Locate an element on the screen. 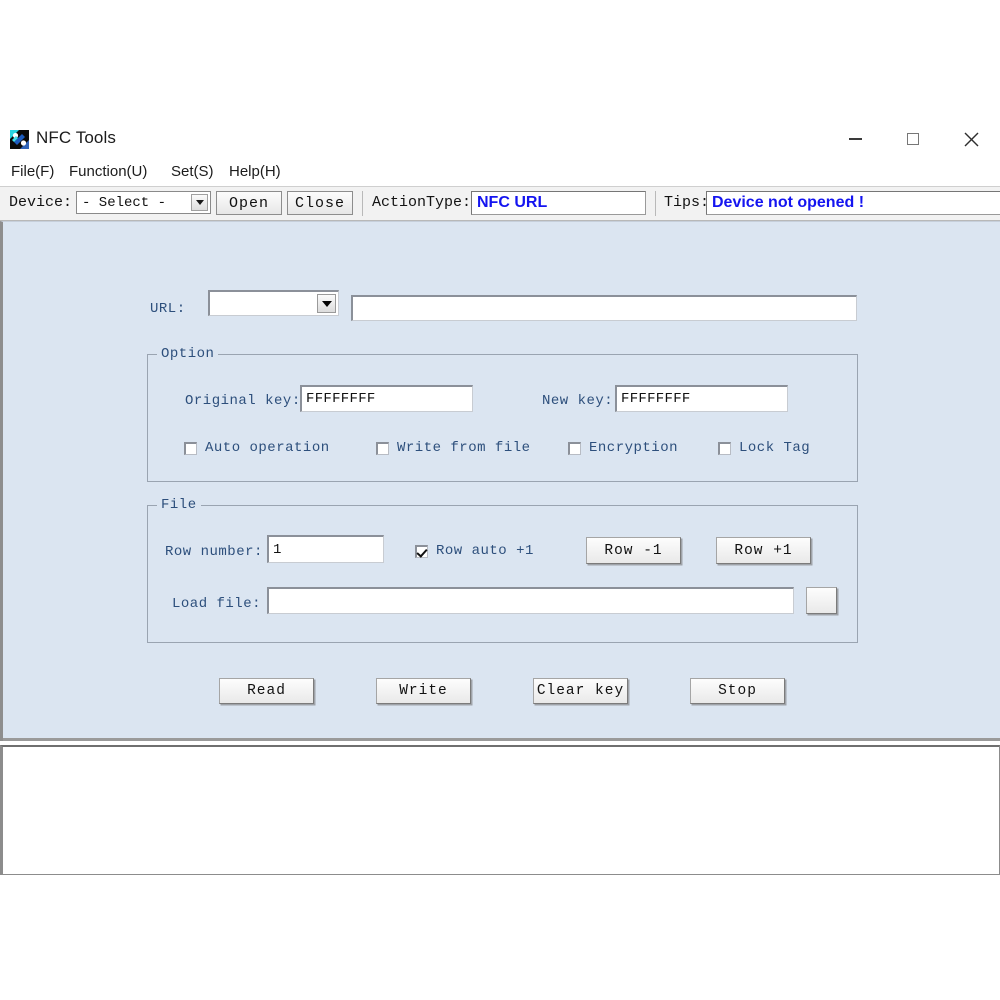 This screenshot has width=1000, height=1000. original-key-label: Original key: is located at coordinates (243, 401).